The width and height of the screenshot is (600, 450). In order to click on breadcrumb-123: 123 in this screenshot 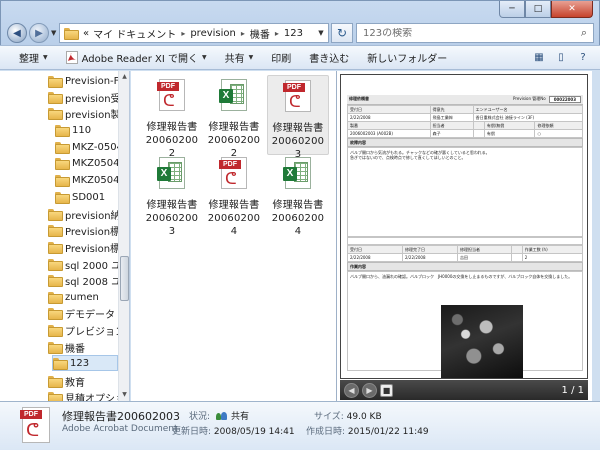, I will do `click(293, 33)`.